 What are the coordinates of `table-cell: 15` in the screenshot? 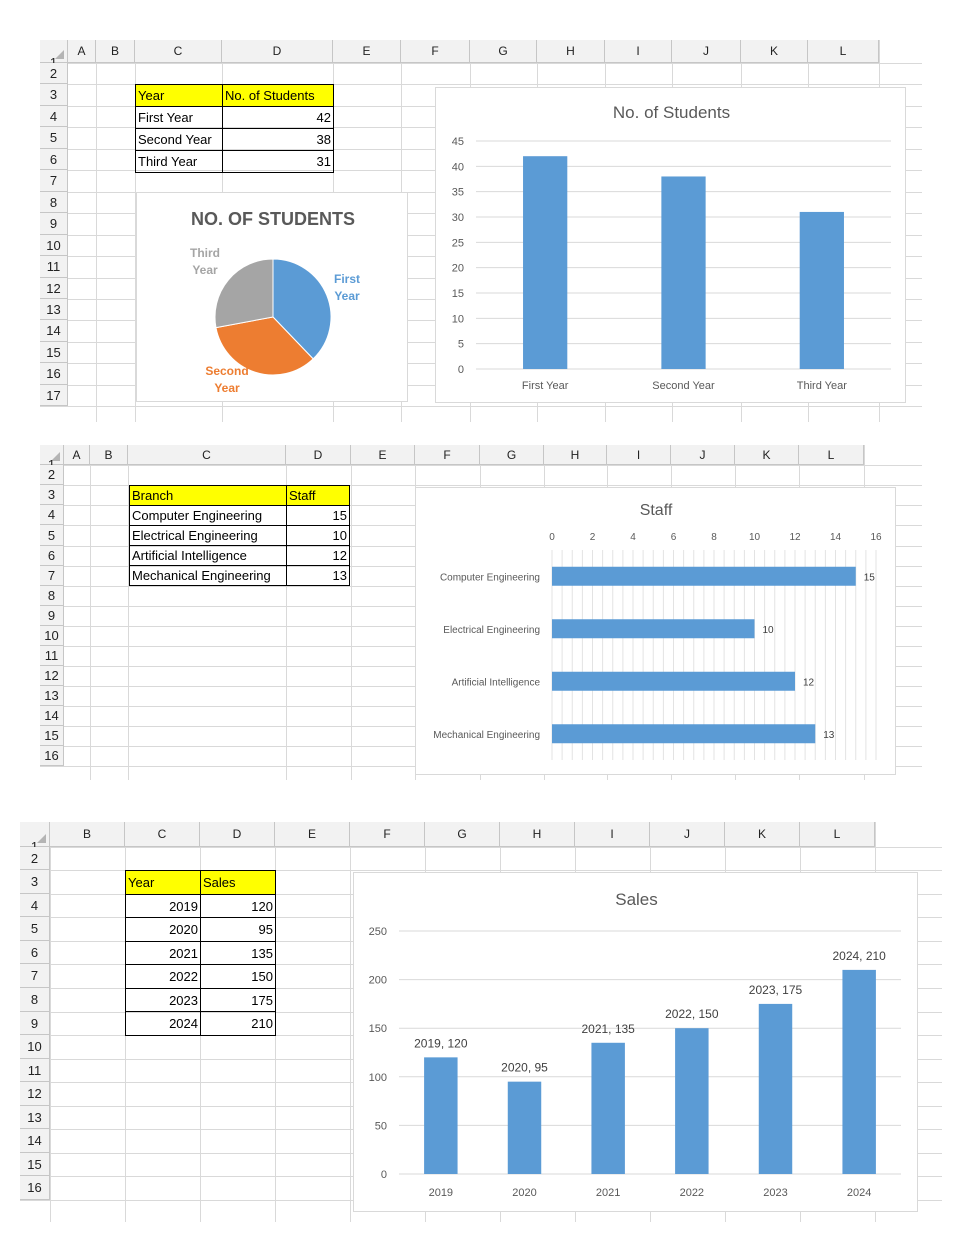 It's located at (318, 515).